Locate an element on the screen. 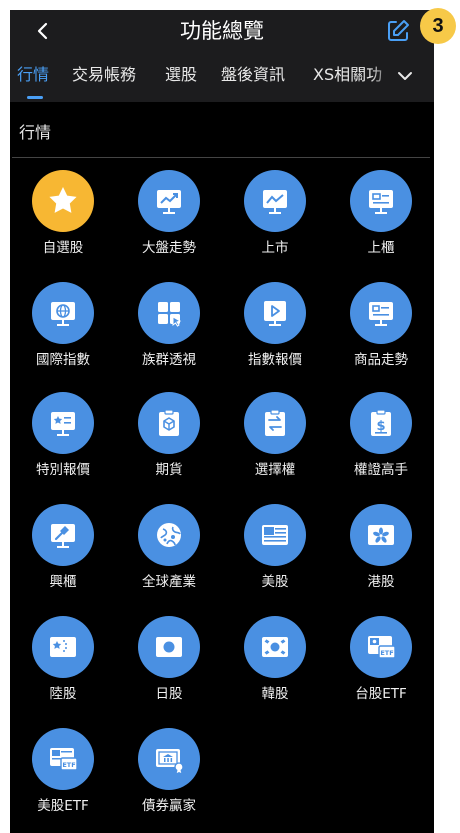  section-title: 行情 is located at coordinates (35, 132).